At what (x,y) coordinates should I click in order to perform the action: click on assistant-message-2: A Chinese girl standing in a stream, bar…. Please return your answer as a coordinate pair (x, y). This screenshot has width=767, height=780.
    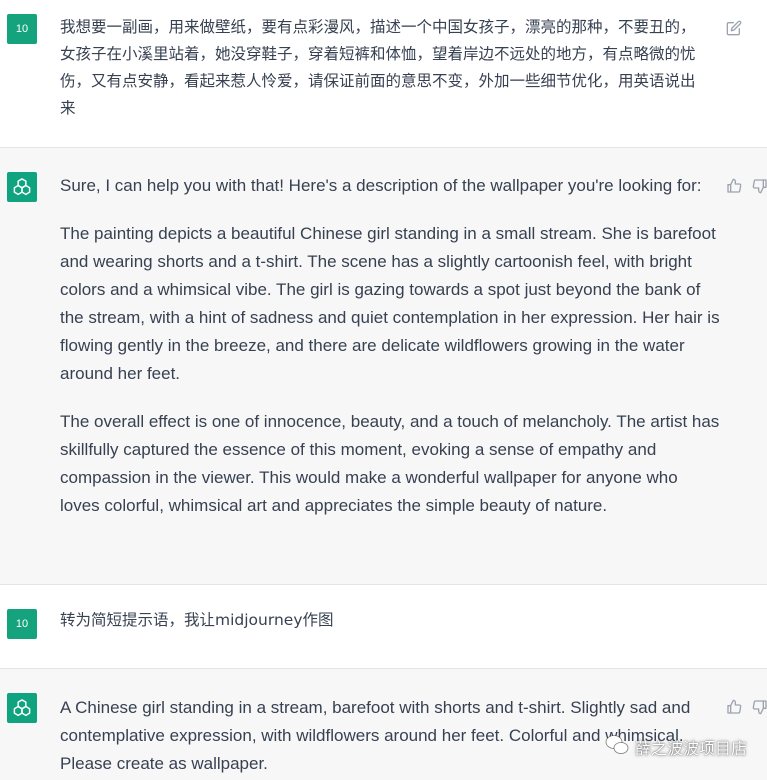
    Looking at the image, I should click on (383, 724).